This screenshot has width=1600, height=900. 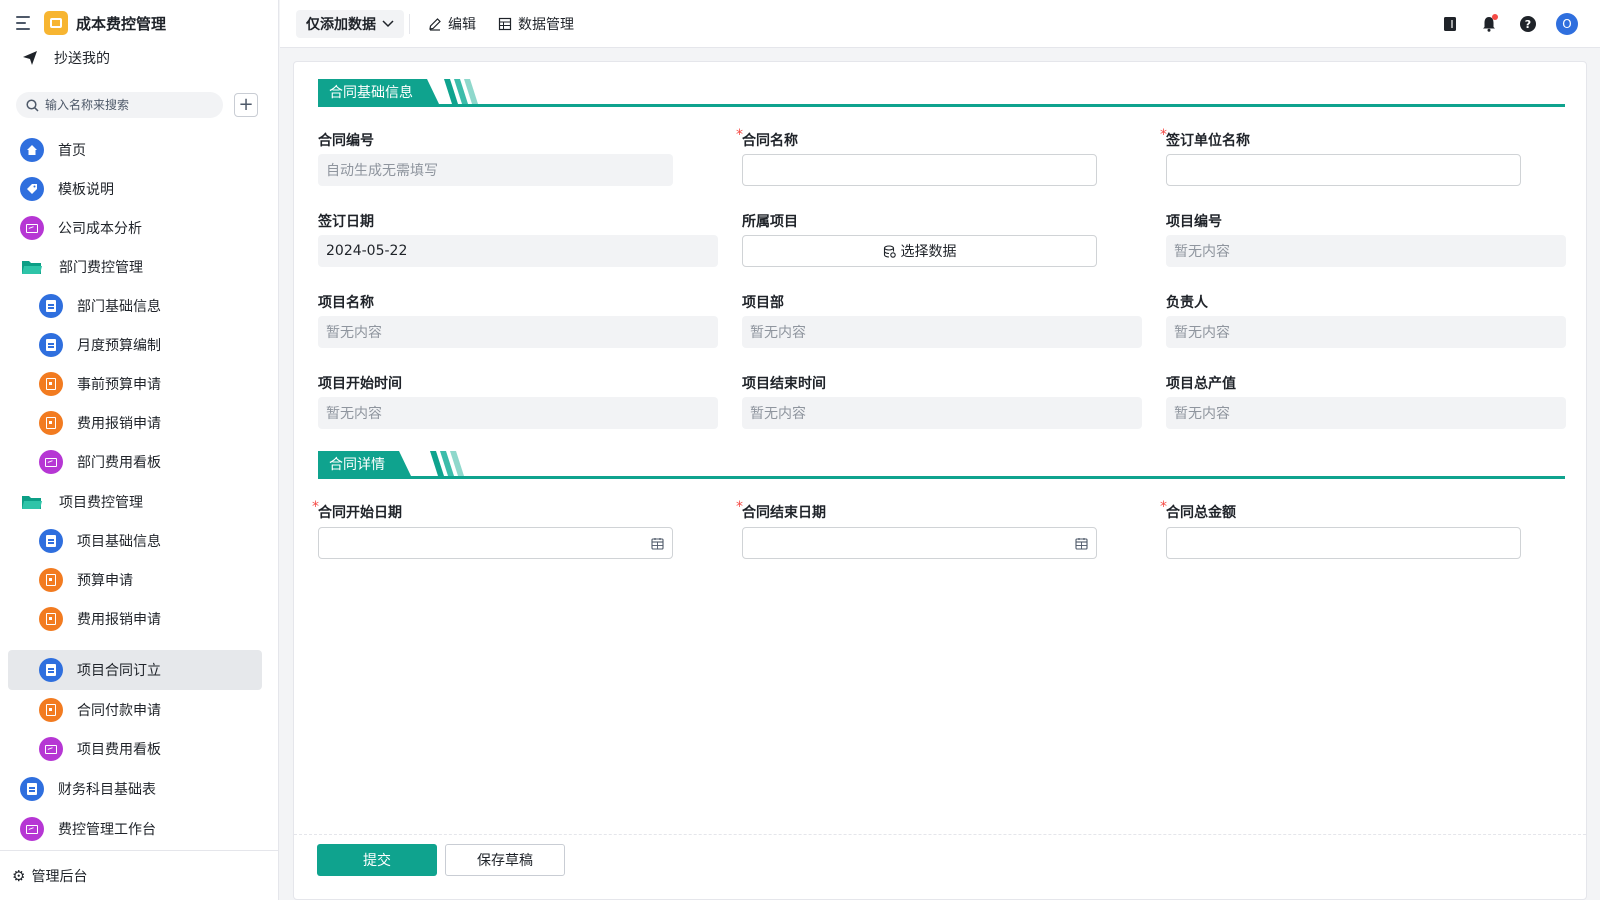 I want to click on sign-unit-field, so click(x=1343, y=170).